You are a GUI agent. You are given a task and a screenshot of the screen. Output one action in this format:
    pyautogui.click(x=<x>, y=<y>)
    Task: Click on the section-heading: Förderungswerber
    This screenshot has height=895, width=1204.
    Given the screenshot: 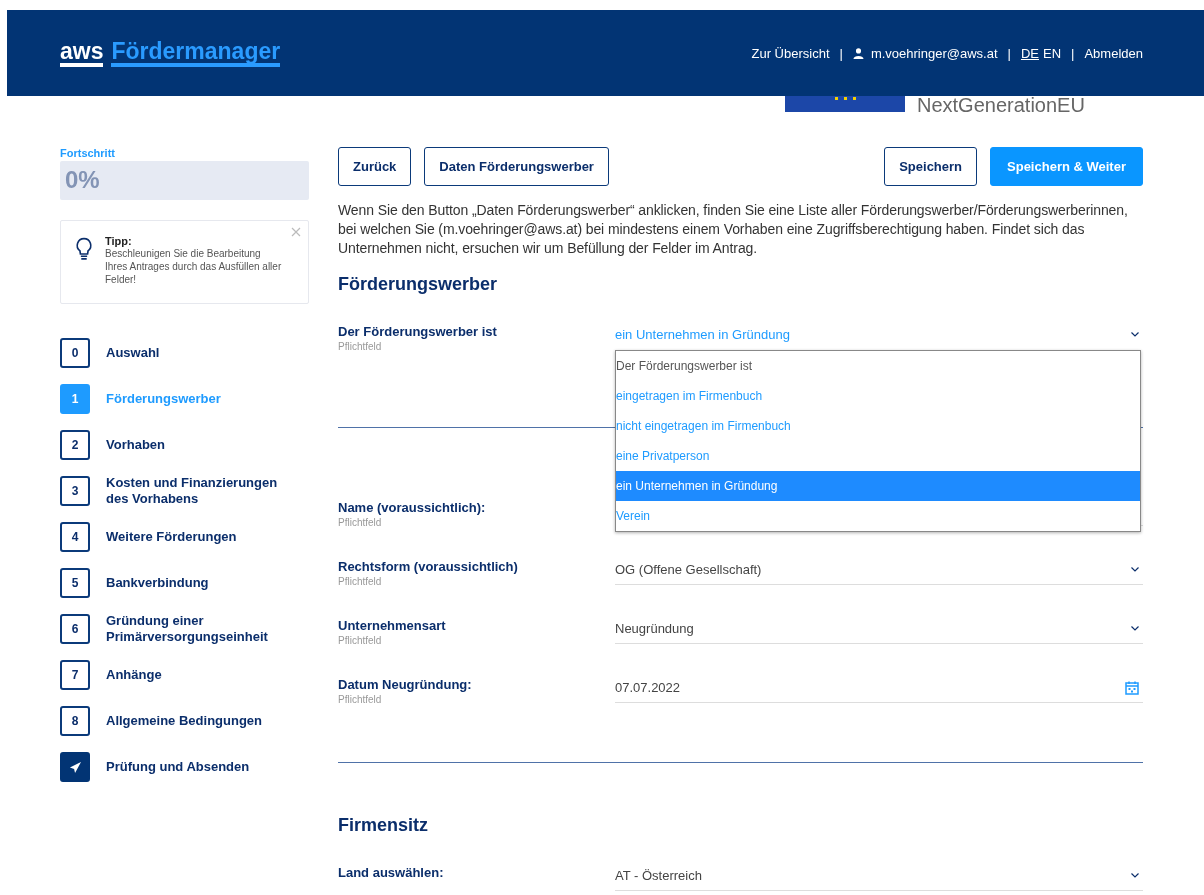 What is the action you would take?
    pyautogui.click(x=418, y=284)
    